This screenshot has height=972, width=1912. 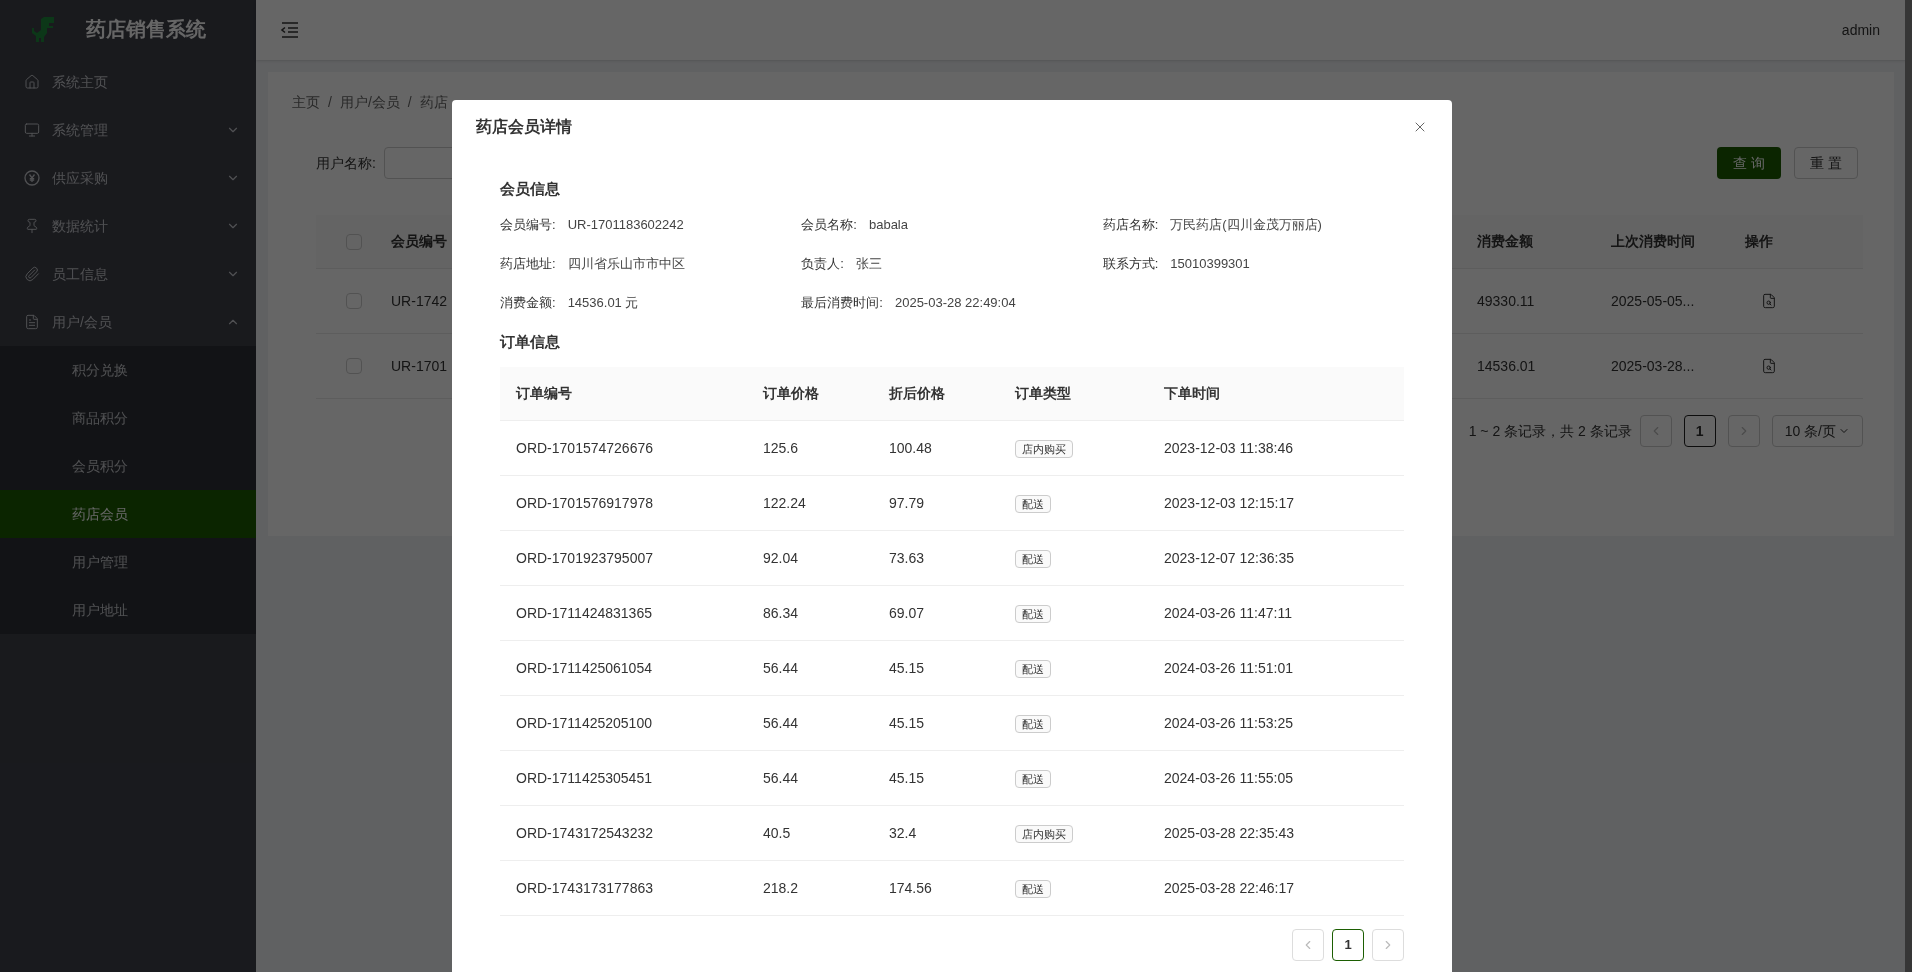 I want to click on column-header: 上次消费时间, so click(x=1653, y=241).